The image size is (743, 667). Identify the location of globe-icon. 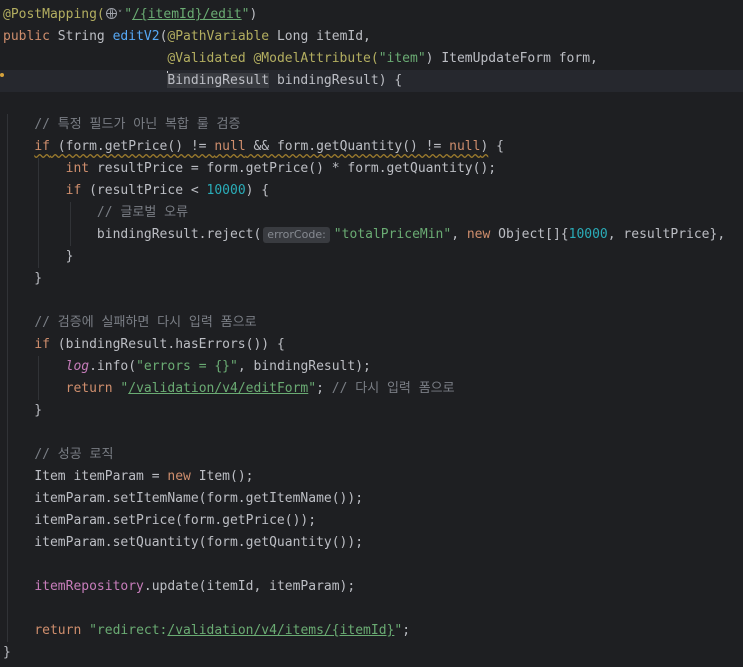
(111, 13).